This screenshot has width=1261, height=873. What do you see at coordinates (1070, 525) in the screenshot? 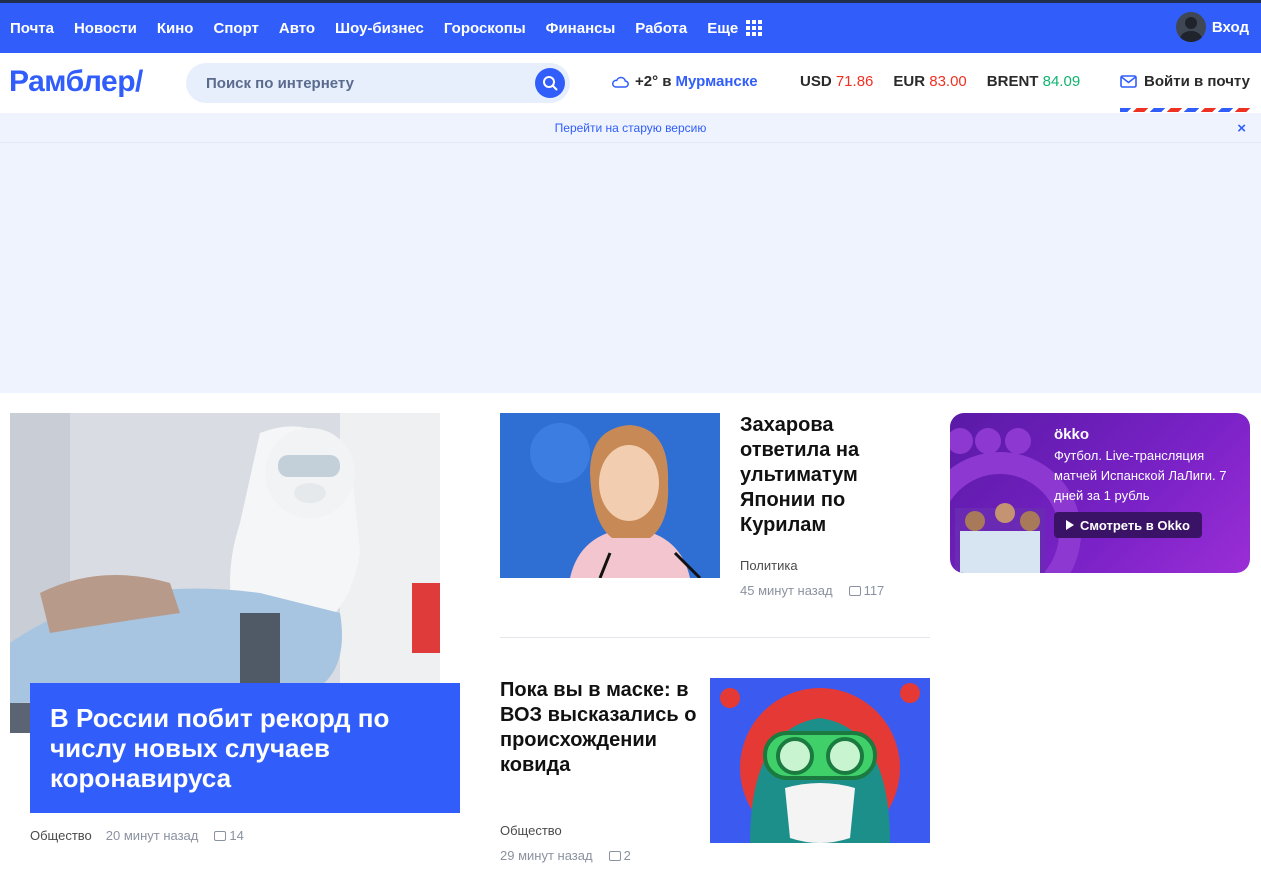
I see `play-icon` at bounding box center [1070, 525].